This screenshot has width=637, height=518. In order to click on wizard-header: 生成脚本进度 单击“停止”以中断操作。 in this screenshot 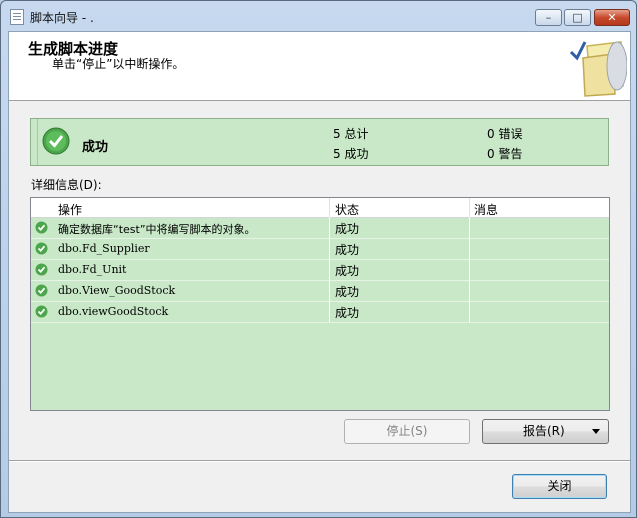, I will do `click(319, 66)`.